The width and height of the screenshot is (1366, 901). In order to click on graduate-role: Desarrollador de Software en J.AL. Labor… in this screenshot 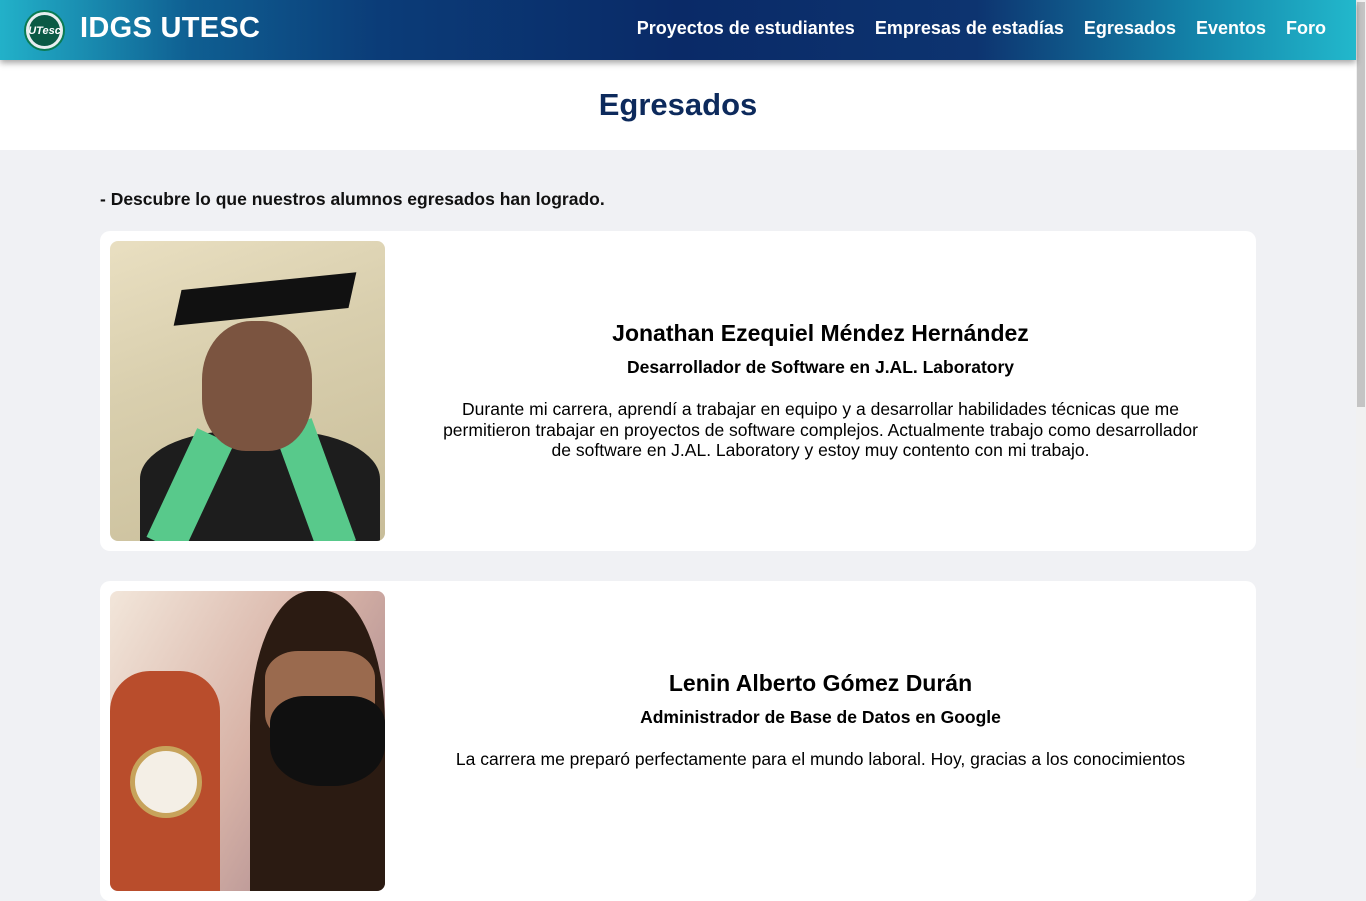, I will do `click(820, 367)`.